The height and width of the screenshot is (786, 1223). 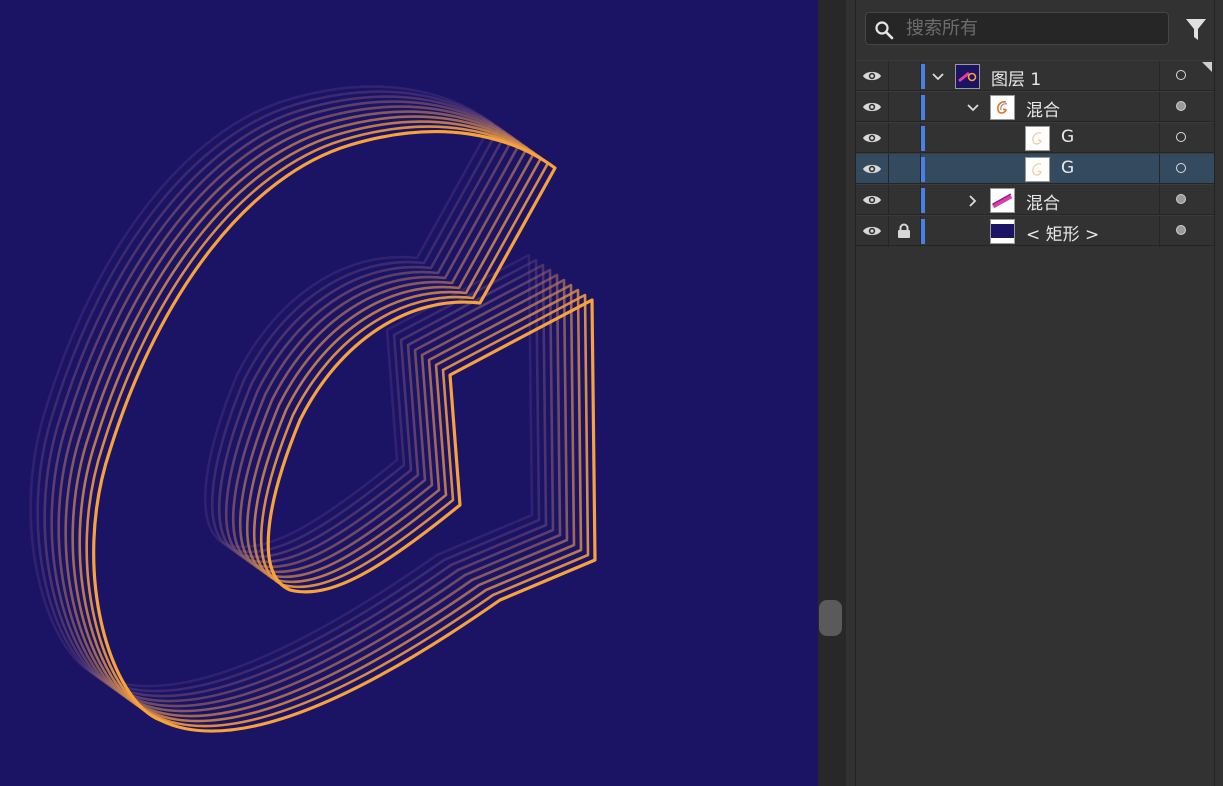 What do you see at coordinates (884, 30) in the screenshot?
I see `search-icon` at bounding box center [884, 30].